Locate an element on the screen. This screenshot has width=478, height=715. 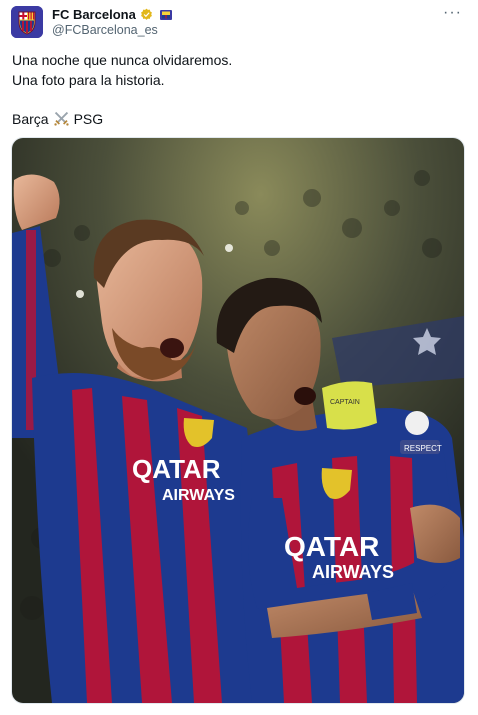
right-shirt-sponsor-line1: QATAR is located at coordinates (331, 546).